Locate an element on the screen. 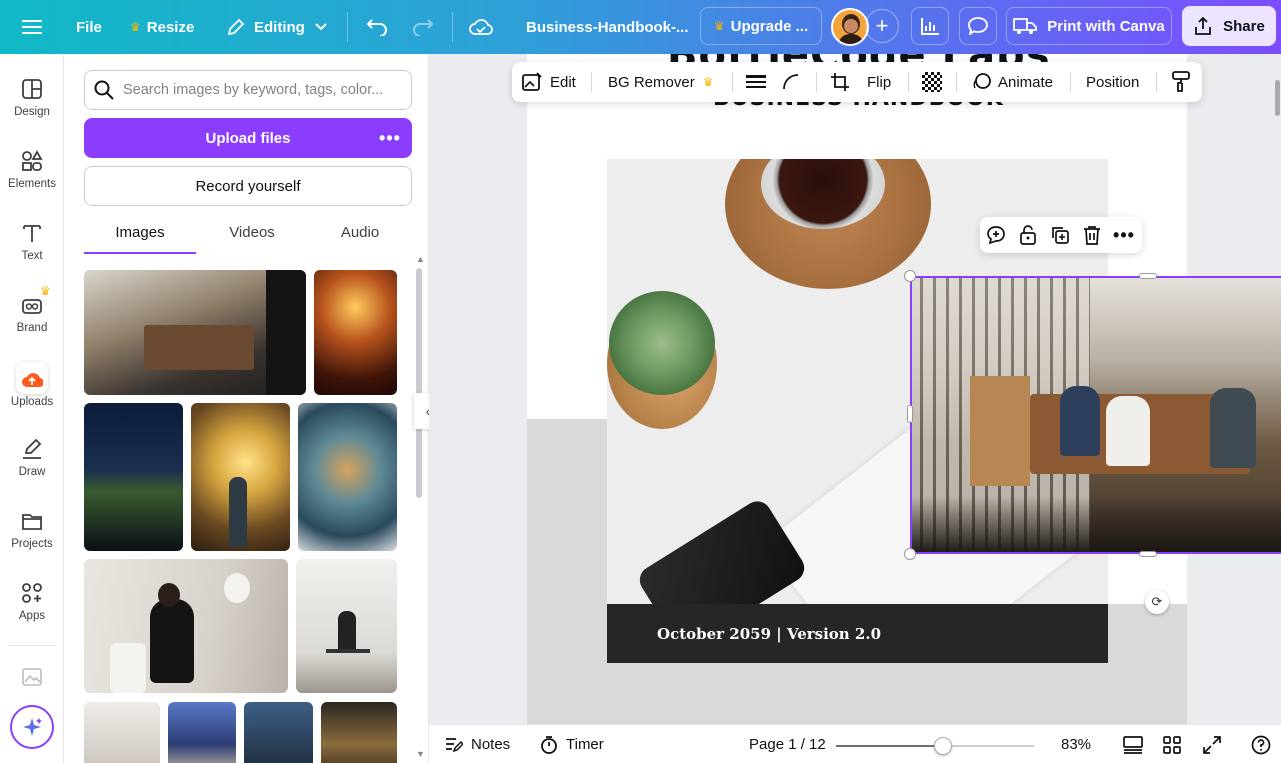 Image resolution: width=1281 pixels, height=763 pixels. crown-icon: ♛ is located at coordinates (45, 291).